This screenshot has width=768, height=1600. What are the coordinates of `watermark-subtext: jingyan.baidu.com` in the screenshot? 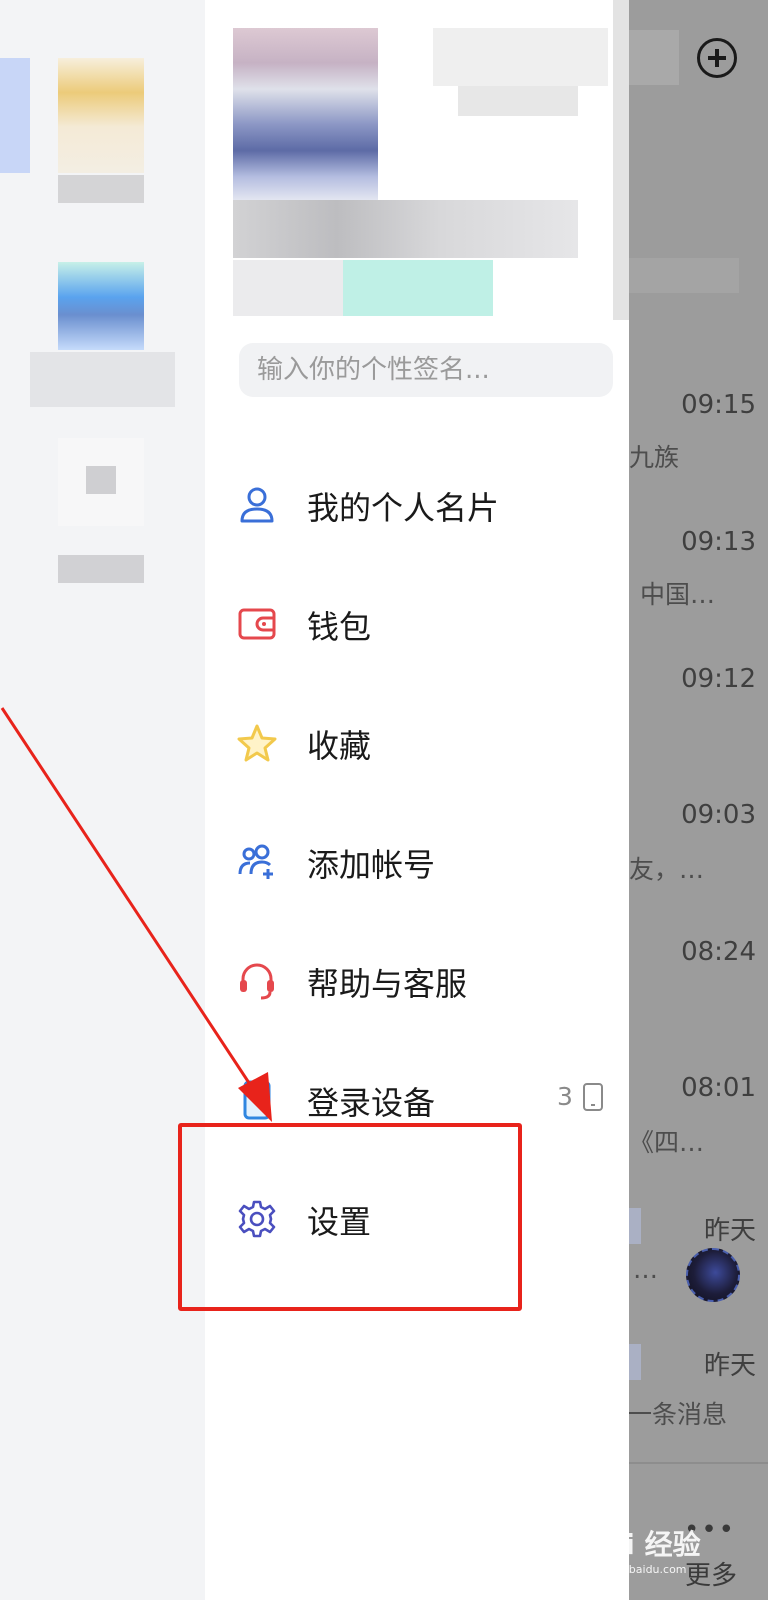 It's located at (636, 1569).